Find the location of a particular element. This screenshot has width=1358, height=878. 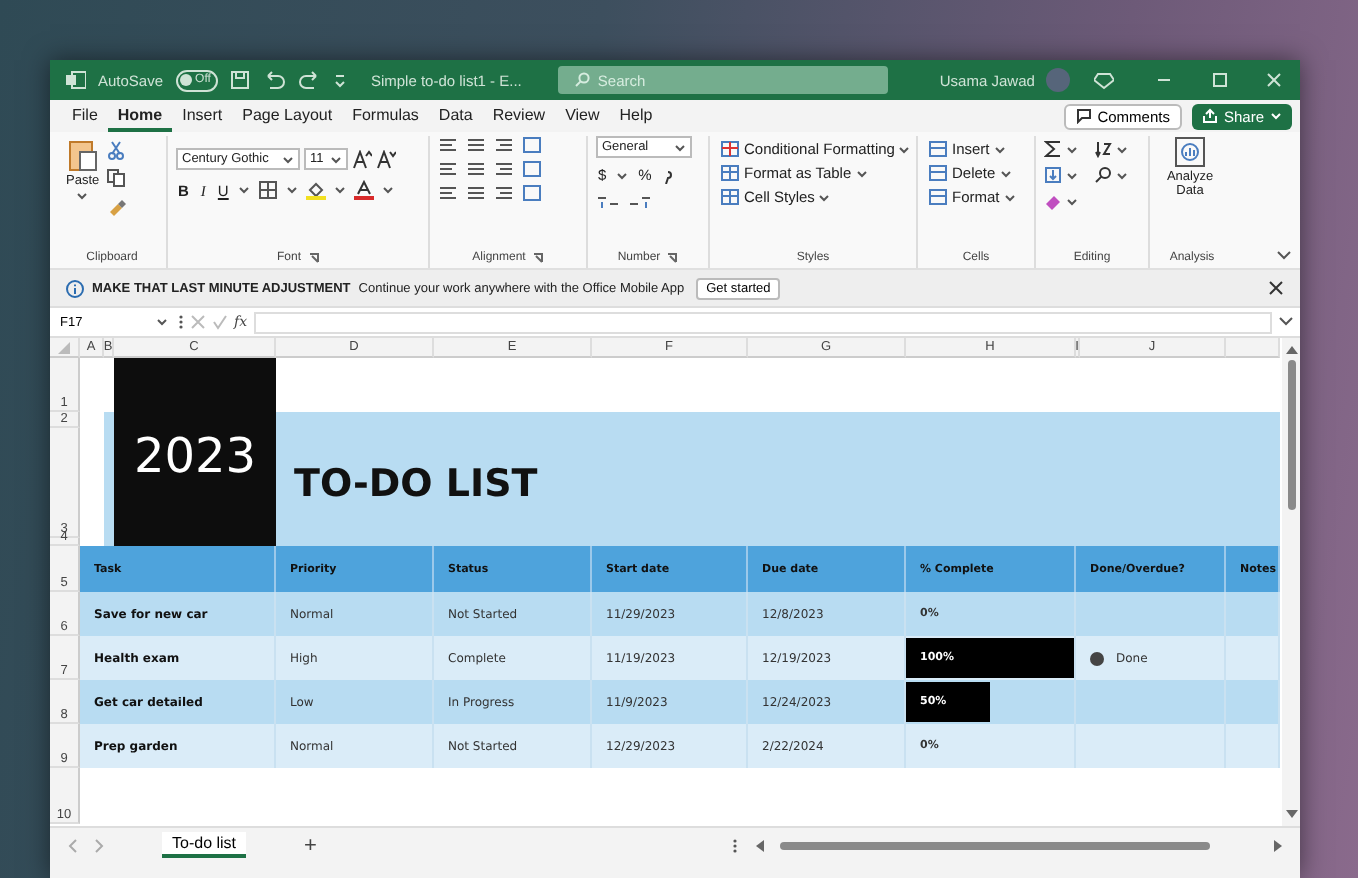

fill-color-icon is located at coordinates (316, 190).